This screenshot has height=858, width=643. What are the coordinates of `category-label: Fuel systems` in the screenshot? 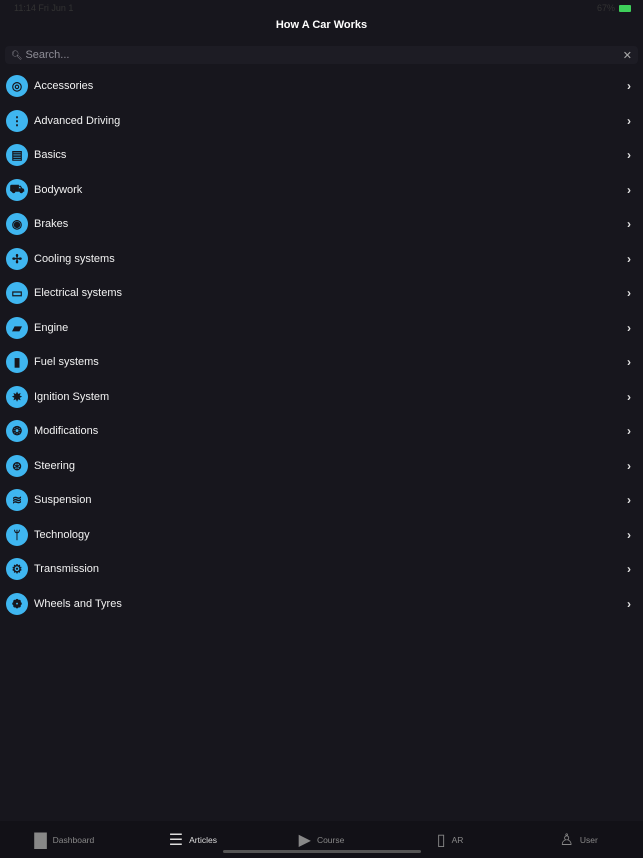 It's located at (66, 362).